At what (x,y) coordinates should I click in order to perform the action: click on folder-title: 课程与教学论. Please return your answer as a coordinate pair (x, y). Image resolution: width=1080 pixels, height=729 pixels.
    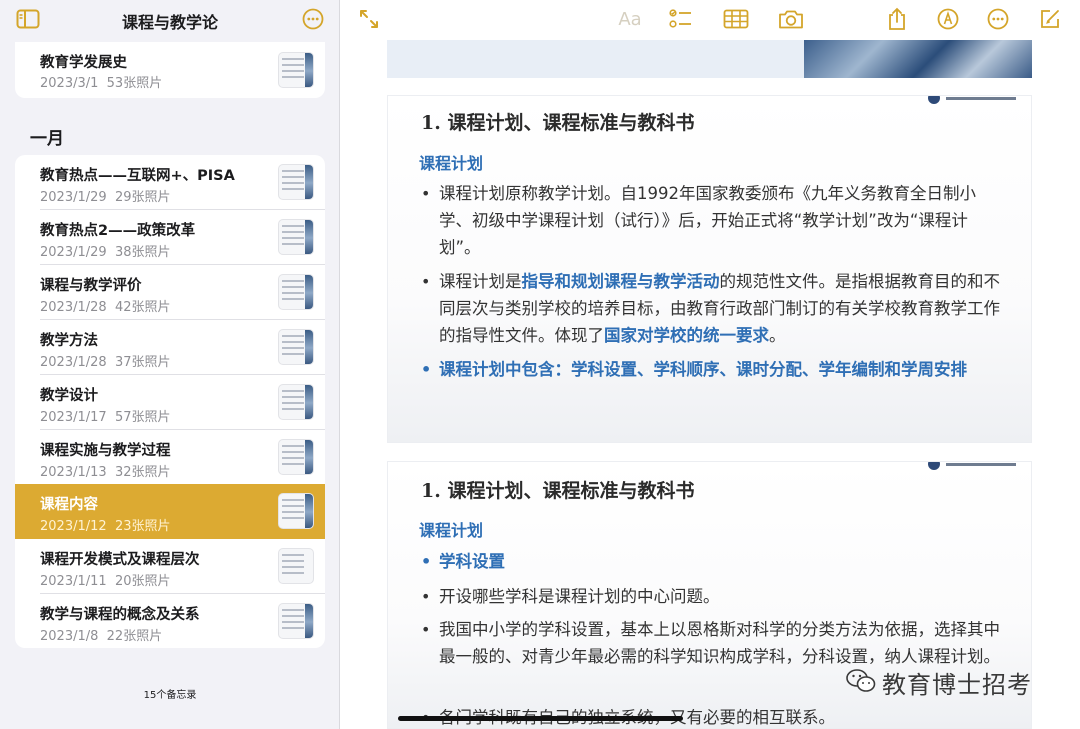
    Looking at the image, I should click on (169, 22).